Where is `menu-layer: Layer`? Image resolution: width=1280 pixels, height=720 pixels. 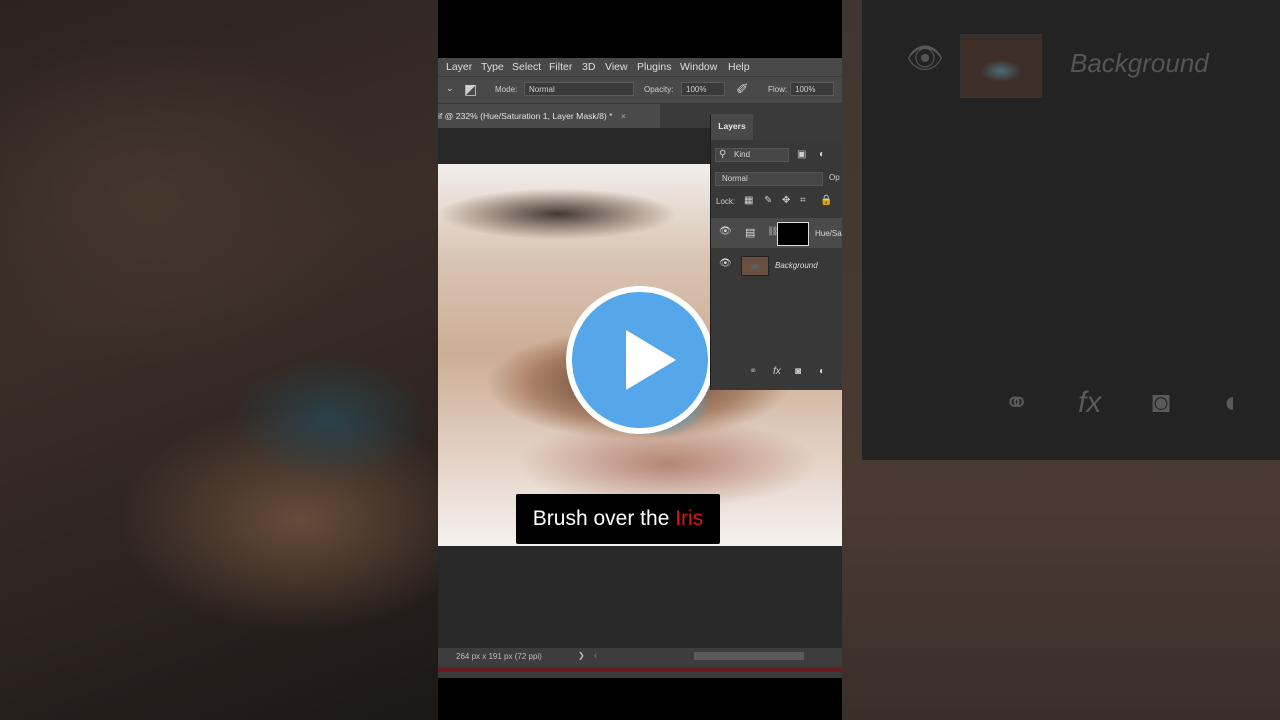
menu-layer: Layer is located at coordinates (459, 67).